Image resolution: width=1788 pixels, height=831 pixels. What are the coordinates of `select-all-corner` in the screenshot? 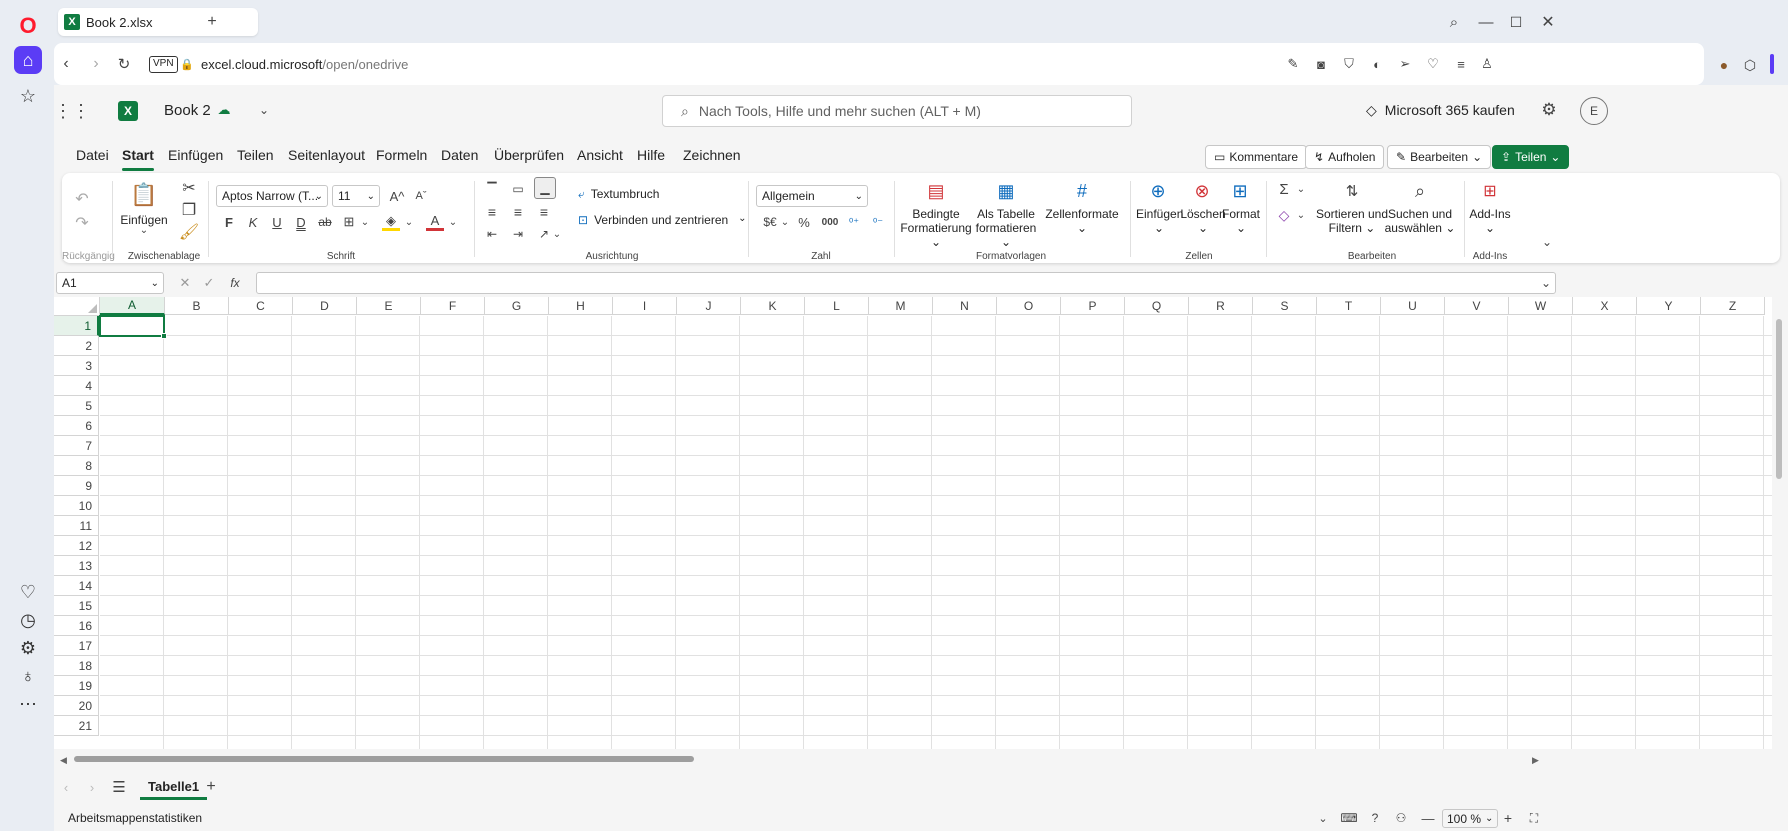 It's located at (77, 306).